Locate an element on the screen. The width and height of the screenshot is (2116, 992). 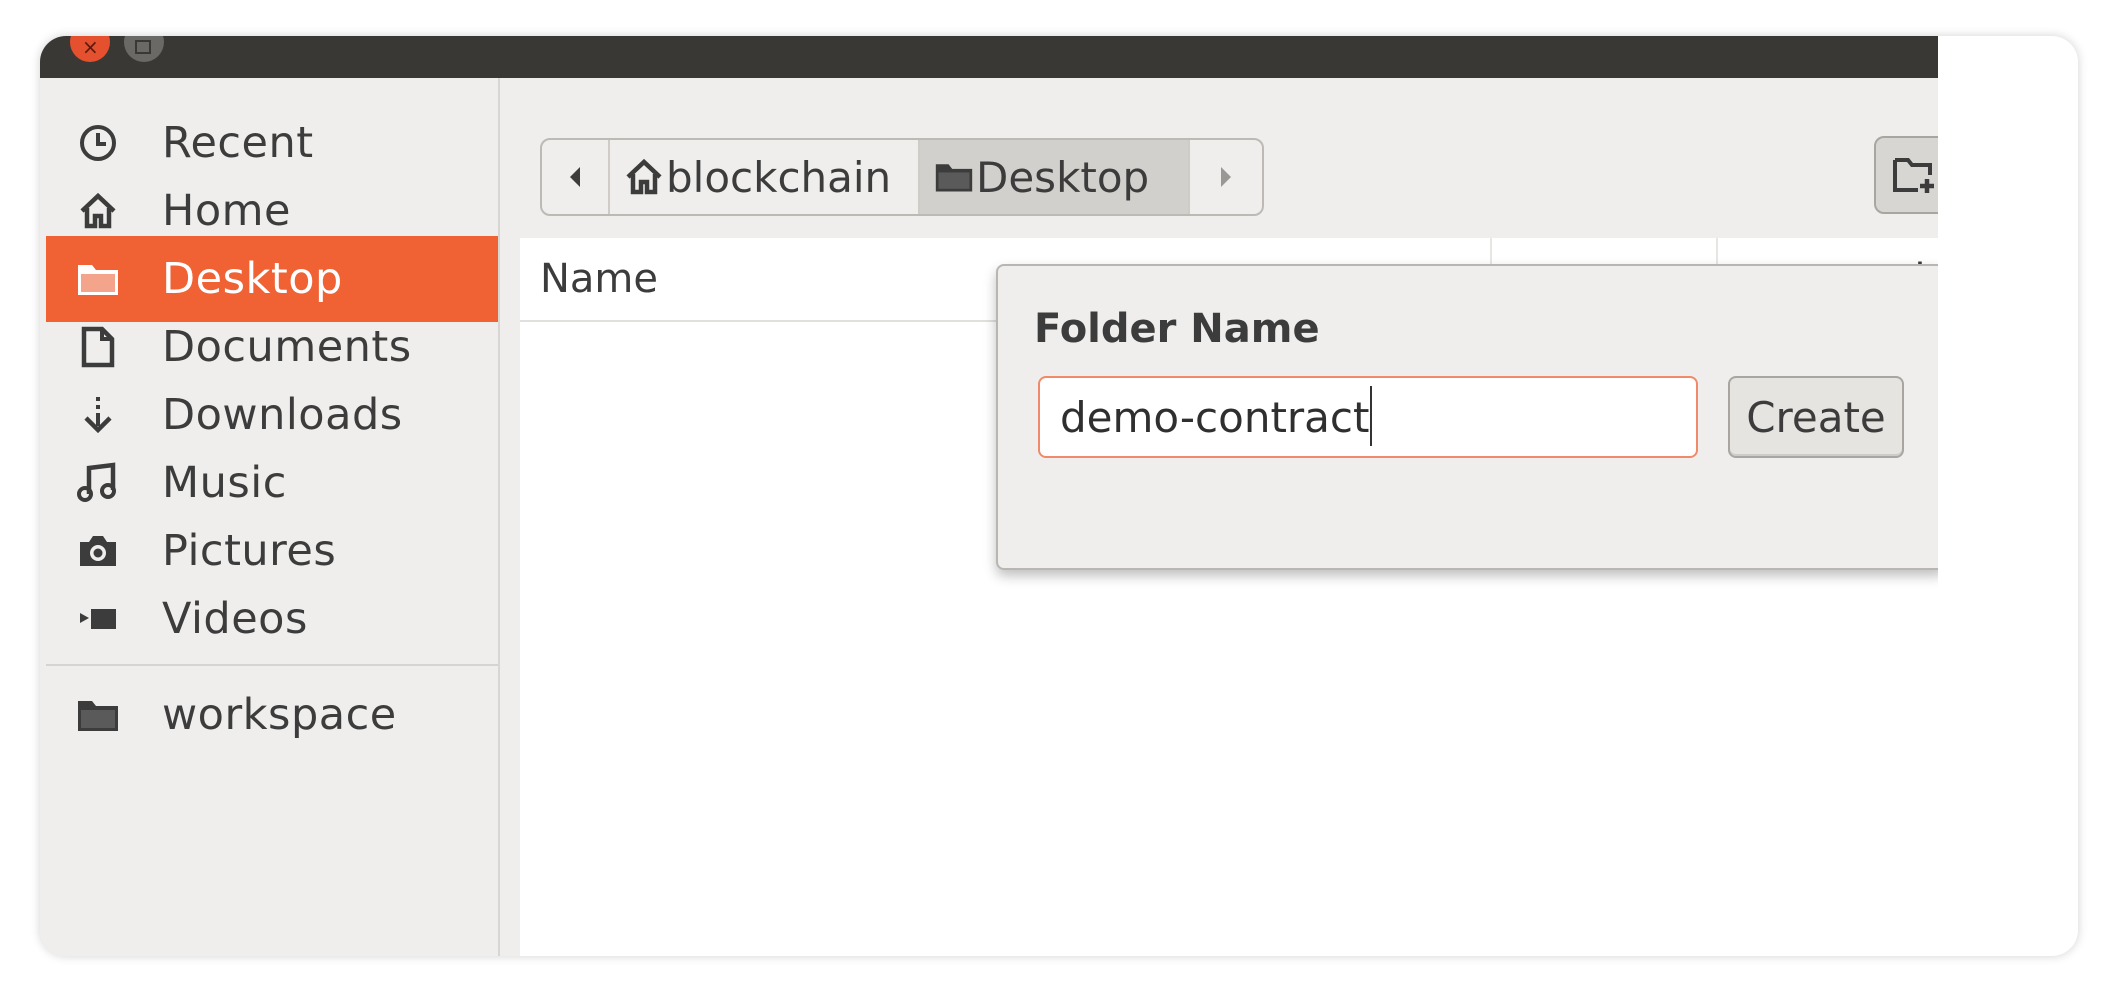
download-icon is located at coordinates (98, 415).